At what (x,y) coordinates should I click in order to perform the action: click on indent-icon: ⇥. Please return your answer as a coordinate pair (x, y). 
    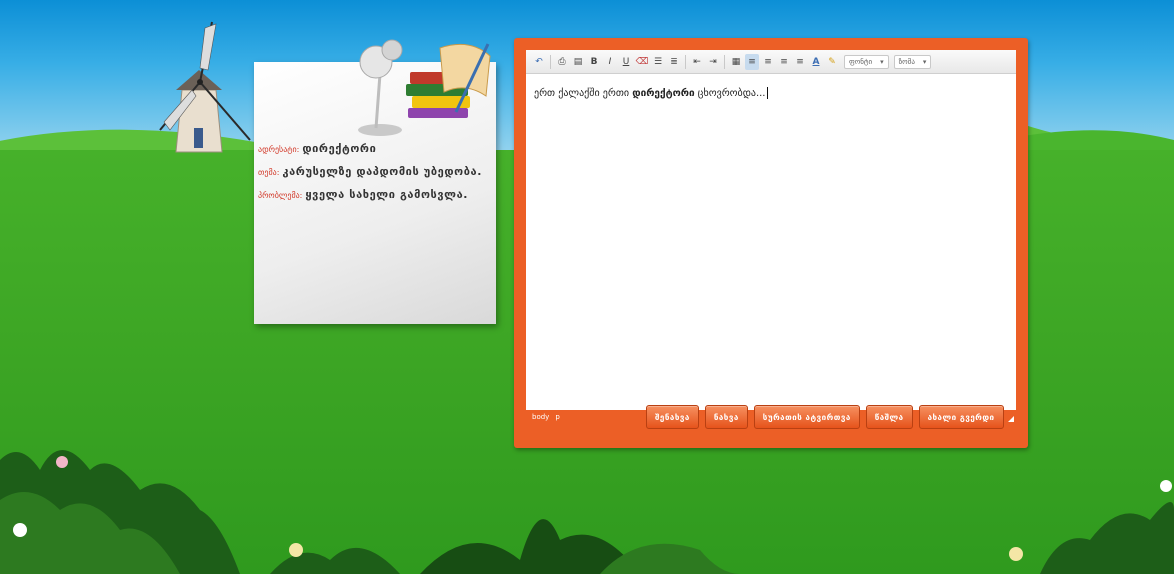
    Looking at the image, I should click on (713, 62).